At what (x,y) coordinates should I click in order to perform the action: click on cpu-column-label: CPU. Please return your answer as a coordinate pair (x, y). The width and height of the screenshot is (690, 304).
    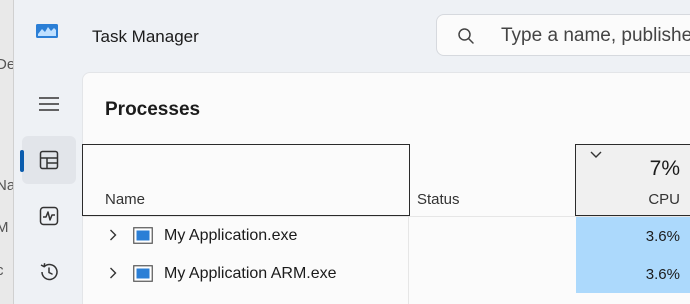
    Looking at the image, I should click on (664, 199).